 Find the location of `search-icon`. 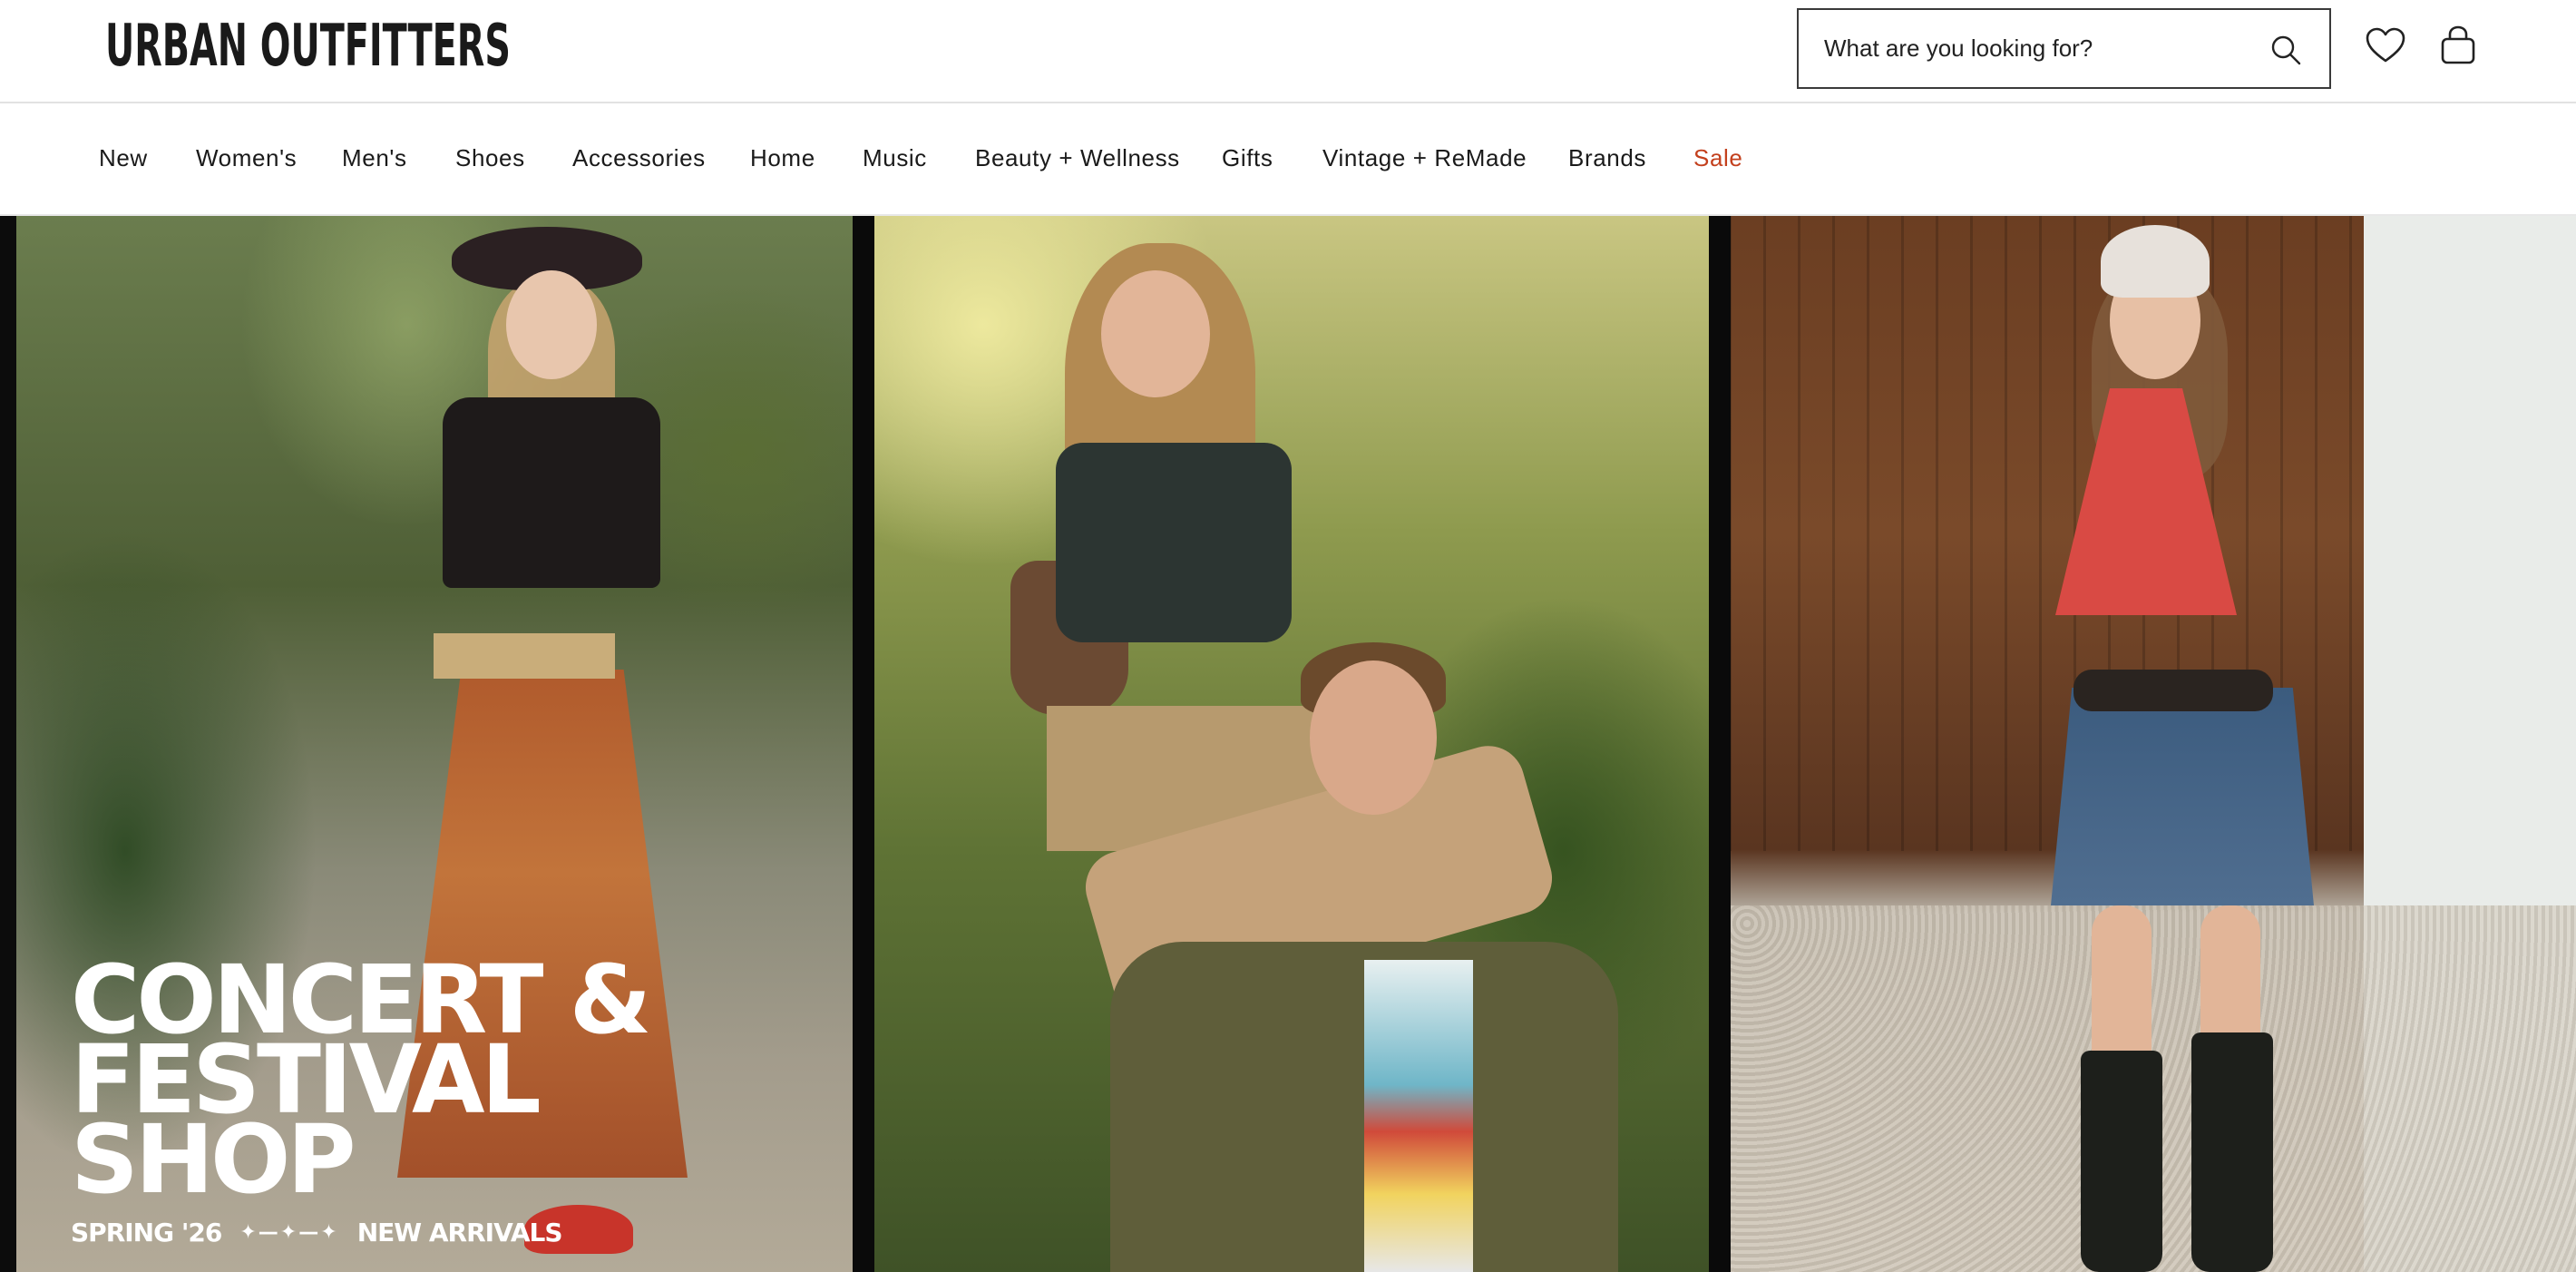

search-icon is located at coordinates (2285, 50).